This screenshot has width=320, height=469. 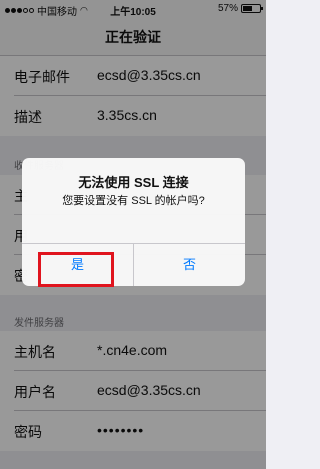 What do you see at coordinates (133, 201) in the screenshot?
I see `alert-message: 您要设置没有 SSL 的帐户吗?` at bounding box center [133, 201].